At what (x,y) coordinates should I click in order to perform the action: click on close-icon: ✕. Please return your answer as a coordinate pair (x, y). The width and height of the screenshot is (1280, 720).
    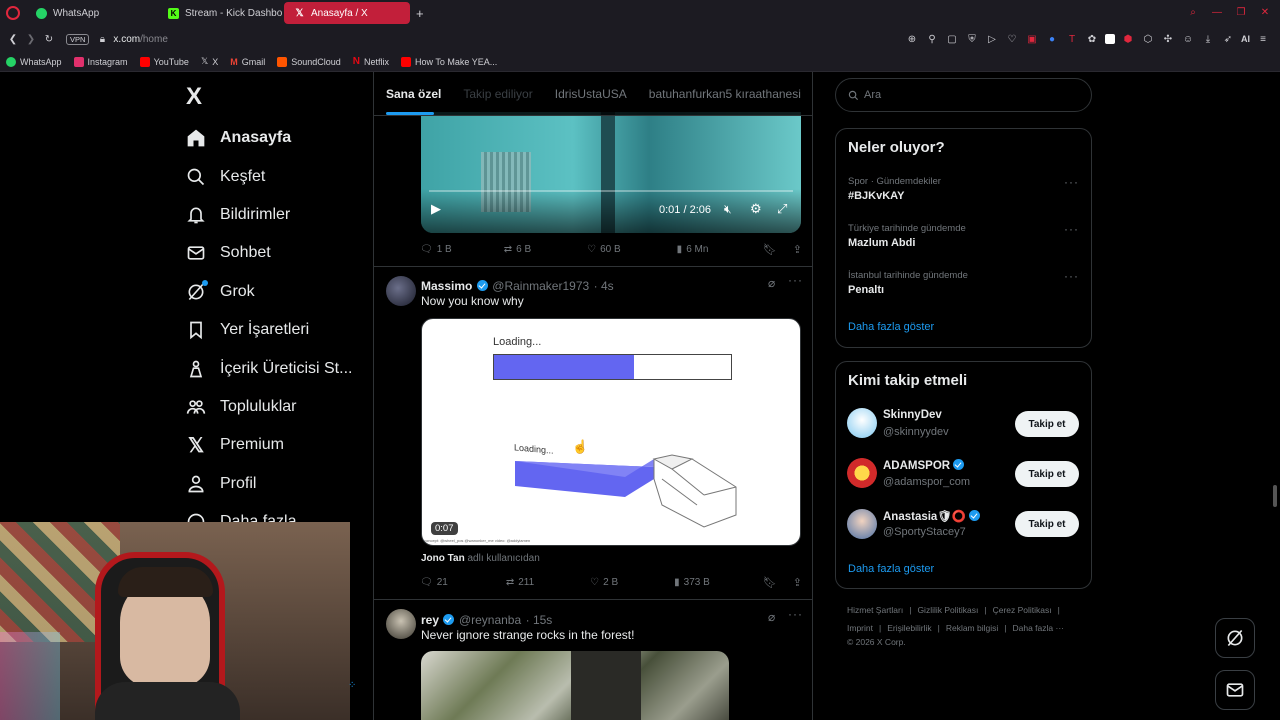
    Looking at the image, I should click on (1265, 12).